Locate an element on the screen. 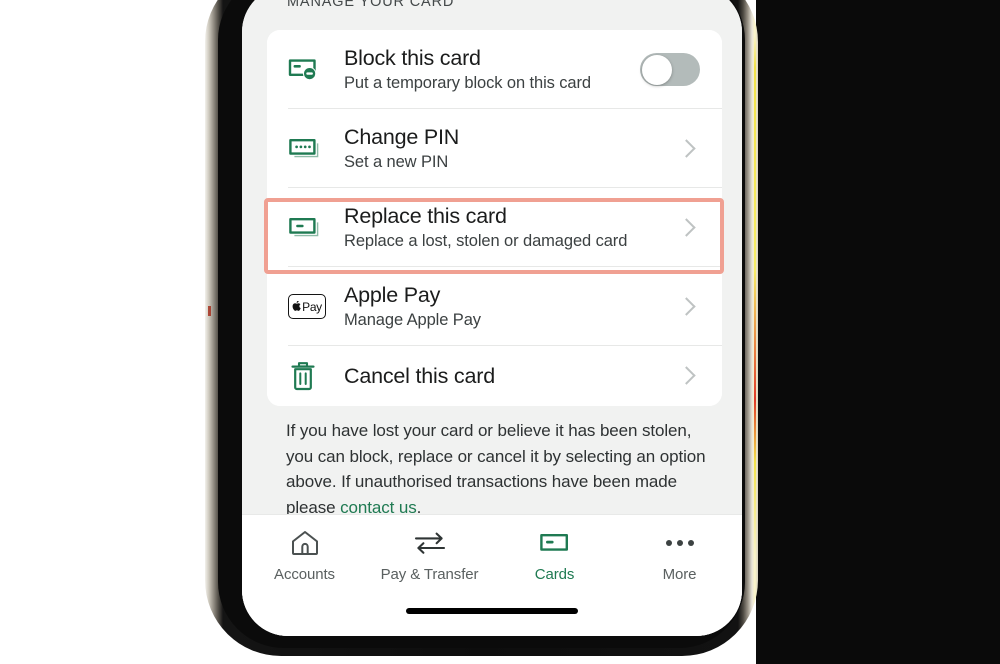  home-icon is located at coordinates (305, 543).